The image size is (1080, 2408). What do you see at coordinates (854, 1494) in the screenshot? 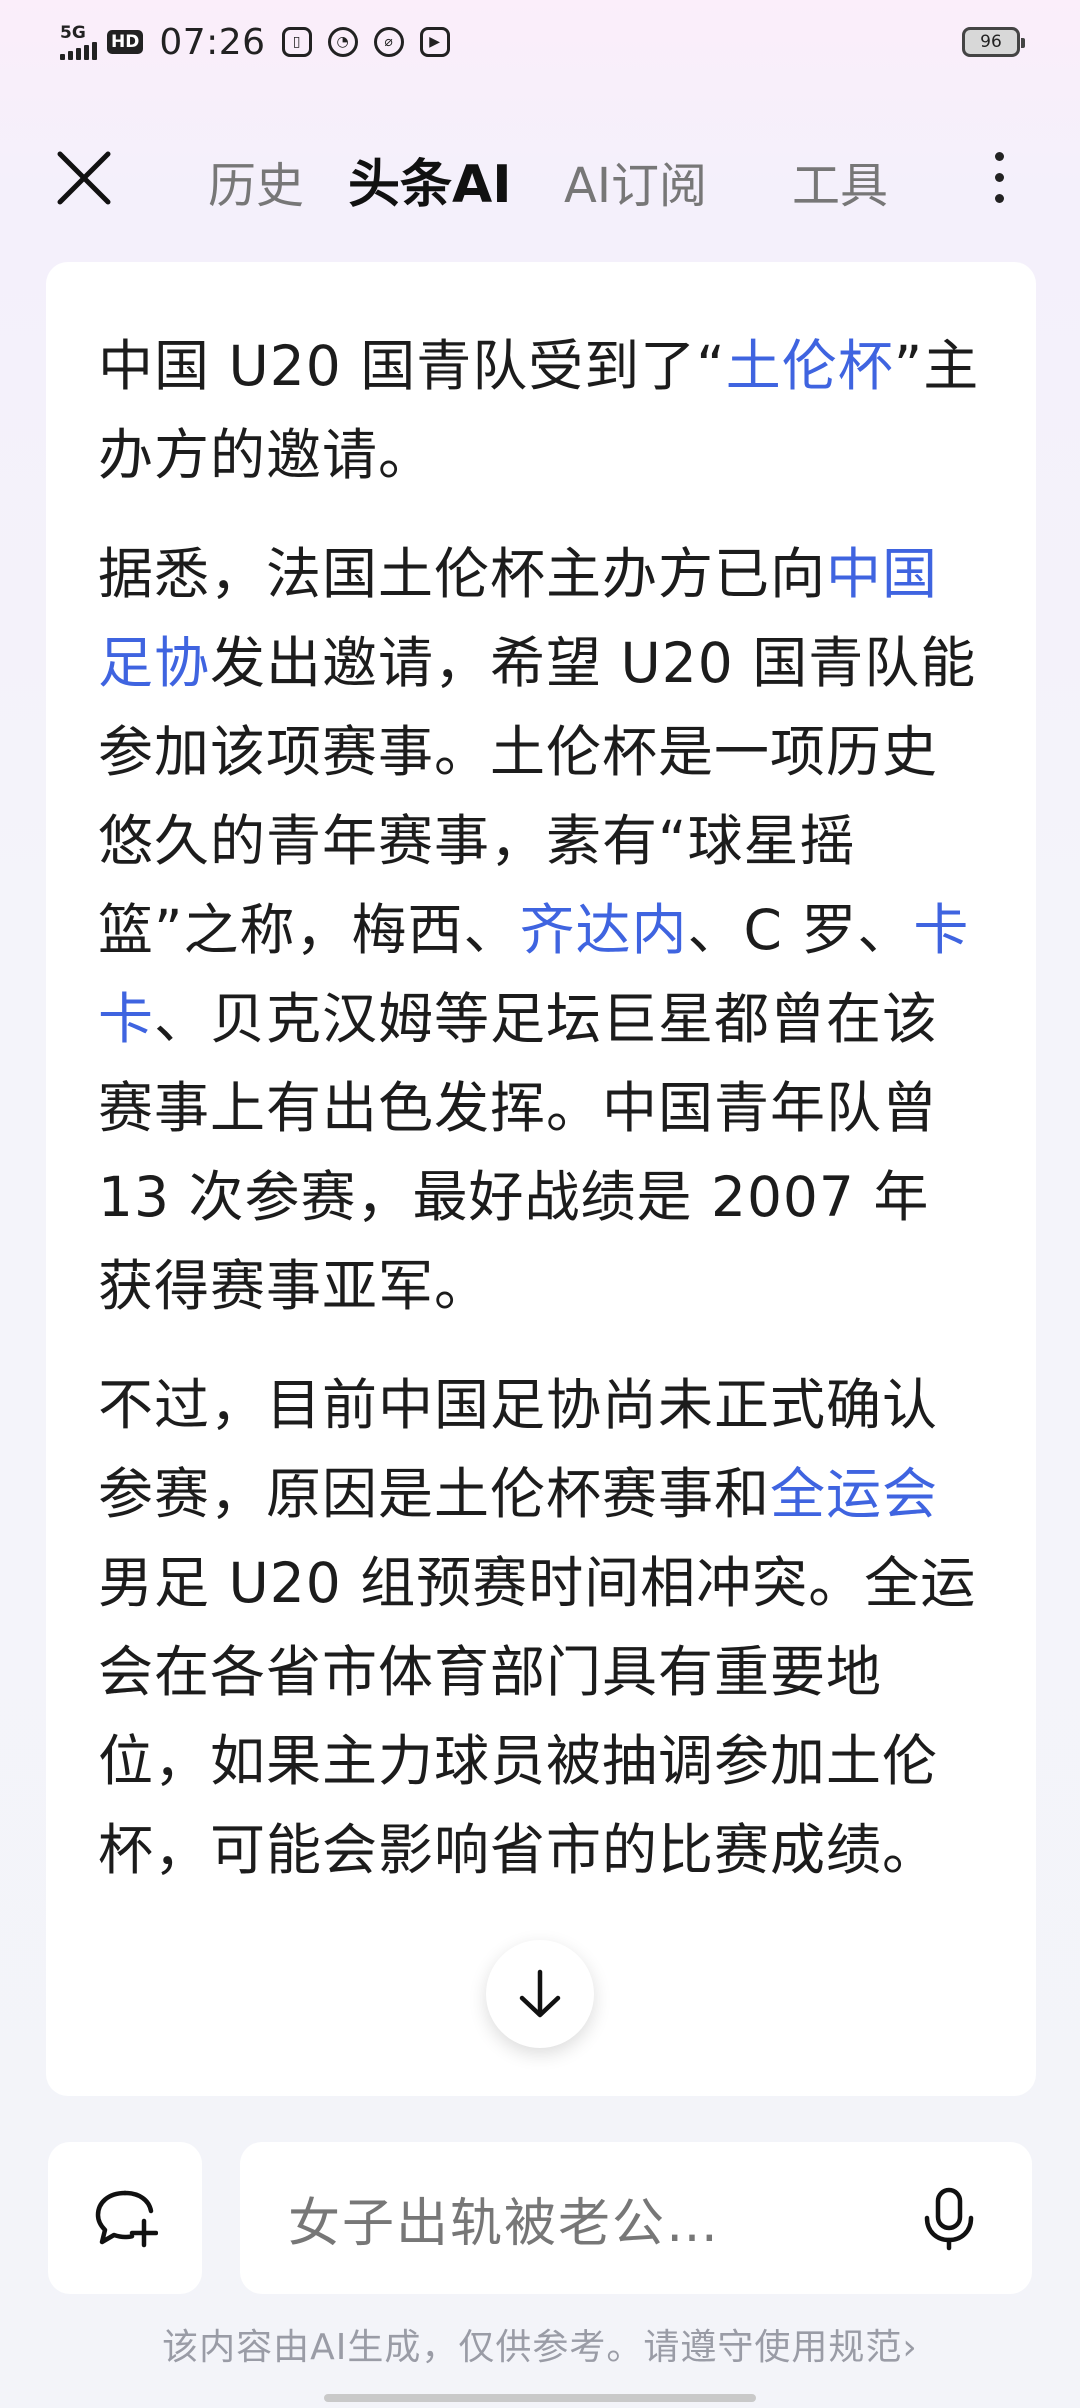
I see `link-national-games: 全运会` at bounding box center [854, 1494].